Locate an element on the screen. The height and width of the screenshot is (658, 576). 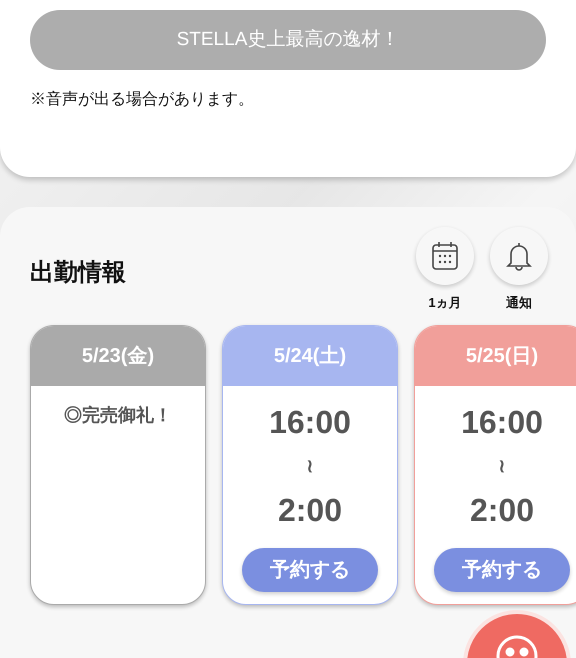
notification-button is located at coordinates (519, 256).